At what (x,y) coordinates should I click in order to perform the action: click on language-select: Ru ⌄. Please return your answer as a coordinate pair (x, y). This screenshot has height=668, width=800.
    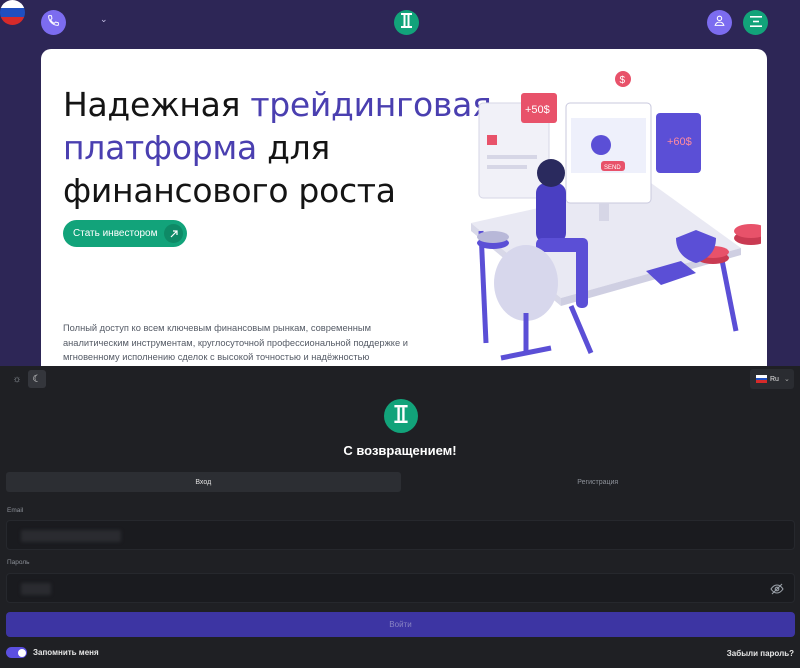
    Looking at the image, I should click on (772, 379).